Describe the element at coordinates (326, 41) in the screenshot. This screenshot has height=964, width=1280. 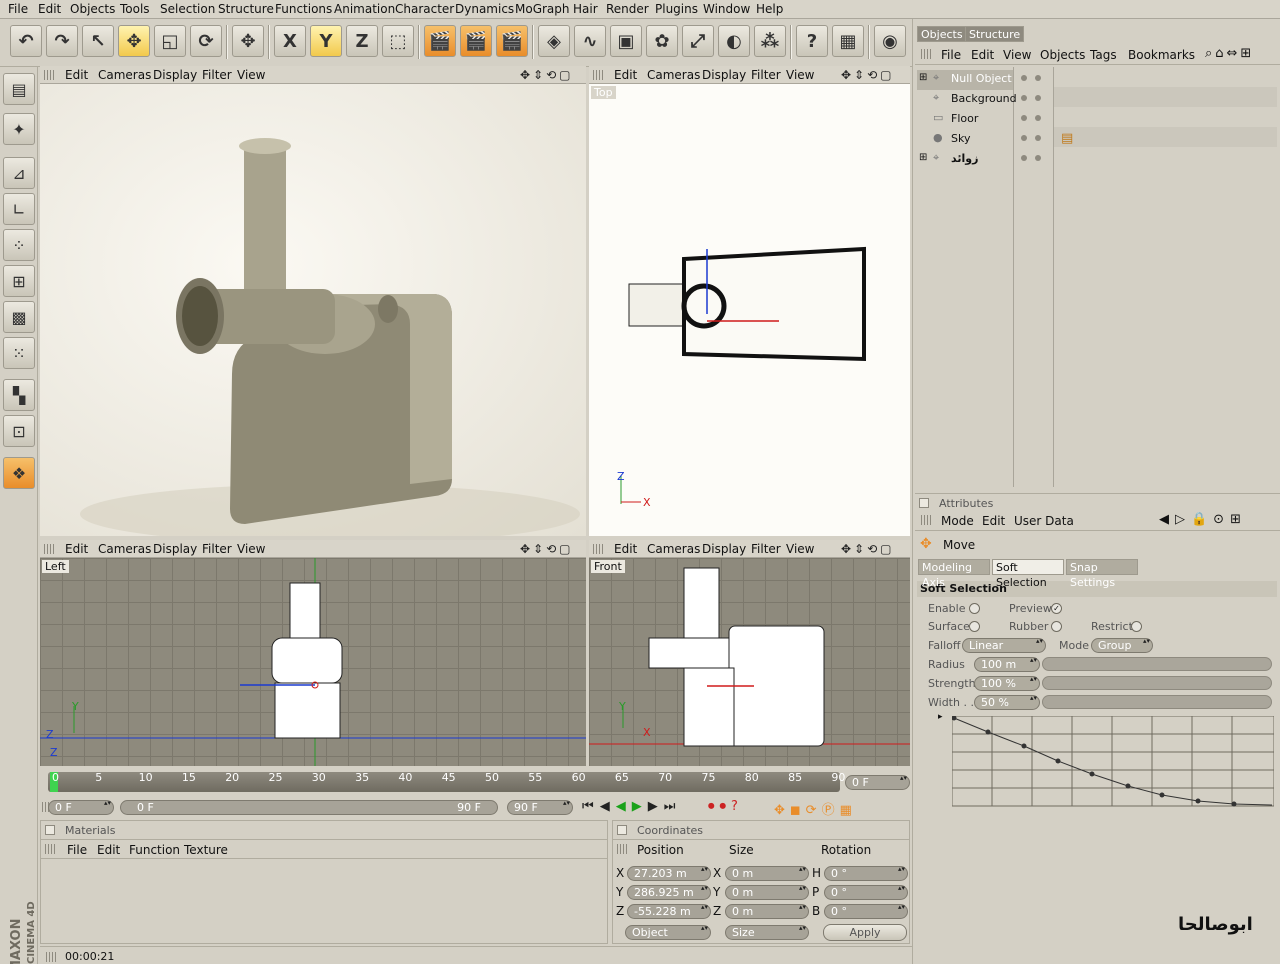
I see `y-axis-lock-button: Y` at that location.